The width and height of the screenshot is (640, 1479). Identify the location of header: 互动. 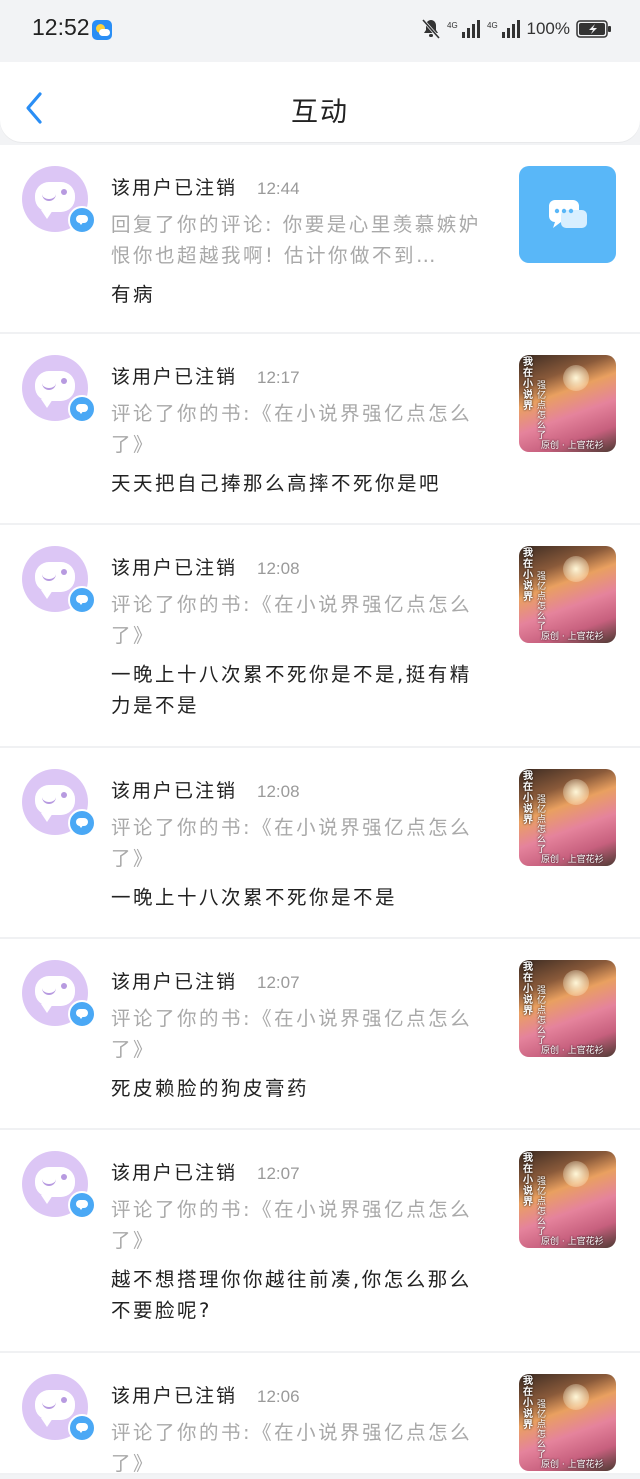
(320, 102).